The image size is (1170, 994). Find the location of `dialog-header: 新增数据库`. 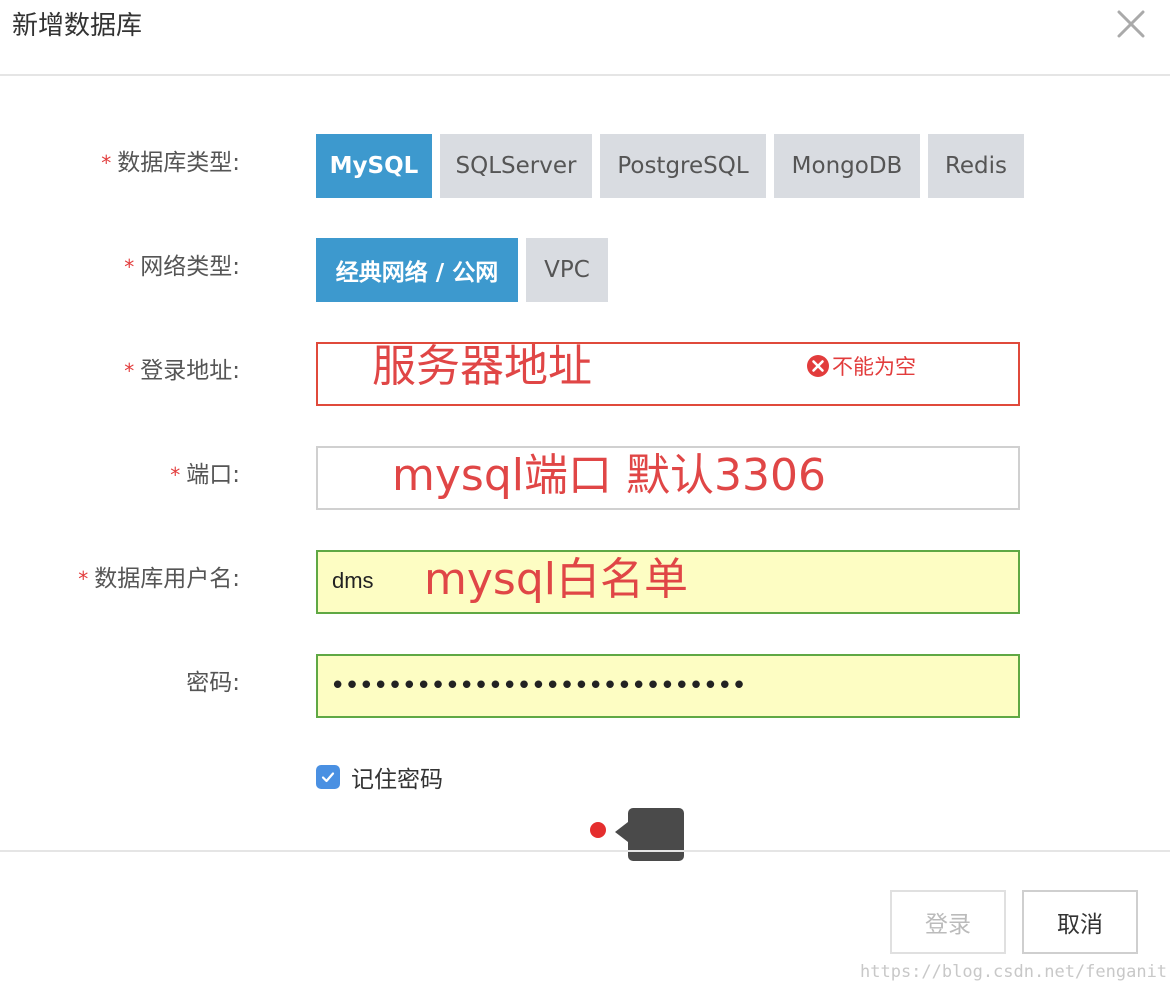

dialog-header: 新增数据库 is located at coordinates (585, 38).